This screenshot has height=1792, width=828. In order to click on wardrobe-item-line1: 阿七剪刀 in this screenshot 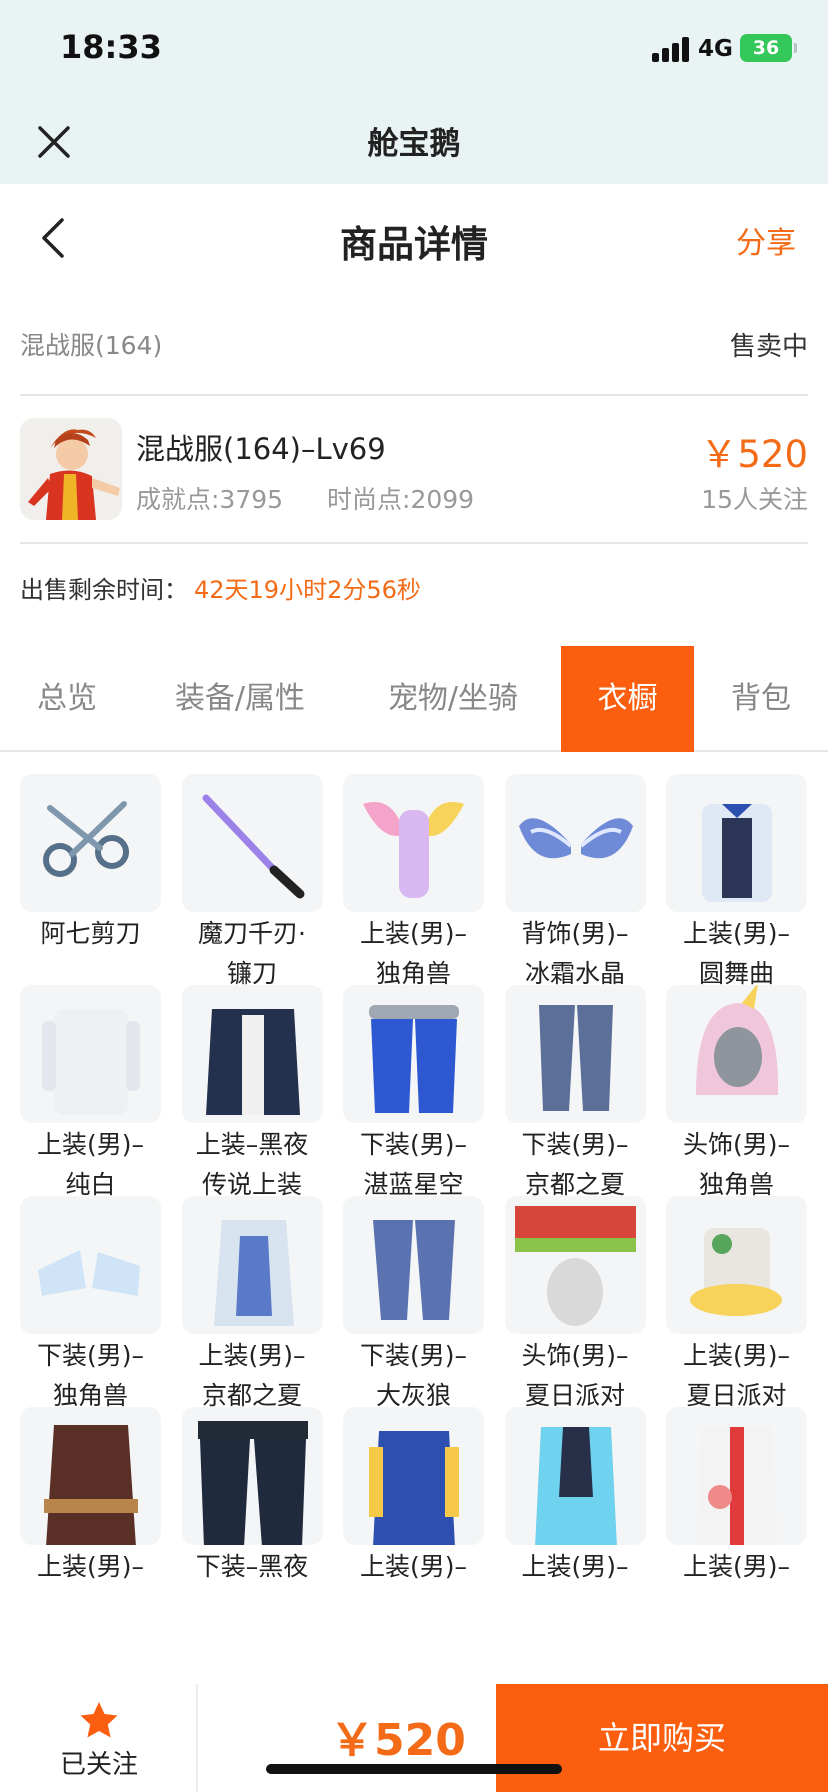, I will do `click(90, 933)`.